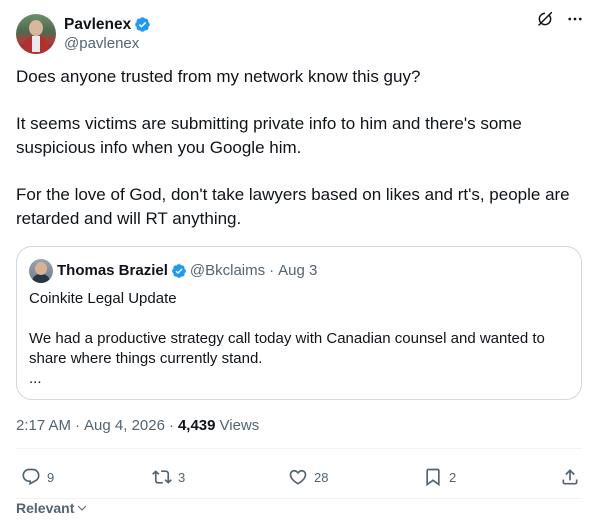 This screenshot has width=598, height=529. I want to click on bookmark-button: 2, so click(439, 477).